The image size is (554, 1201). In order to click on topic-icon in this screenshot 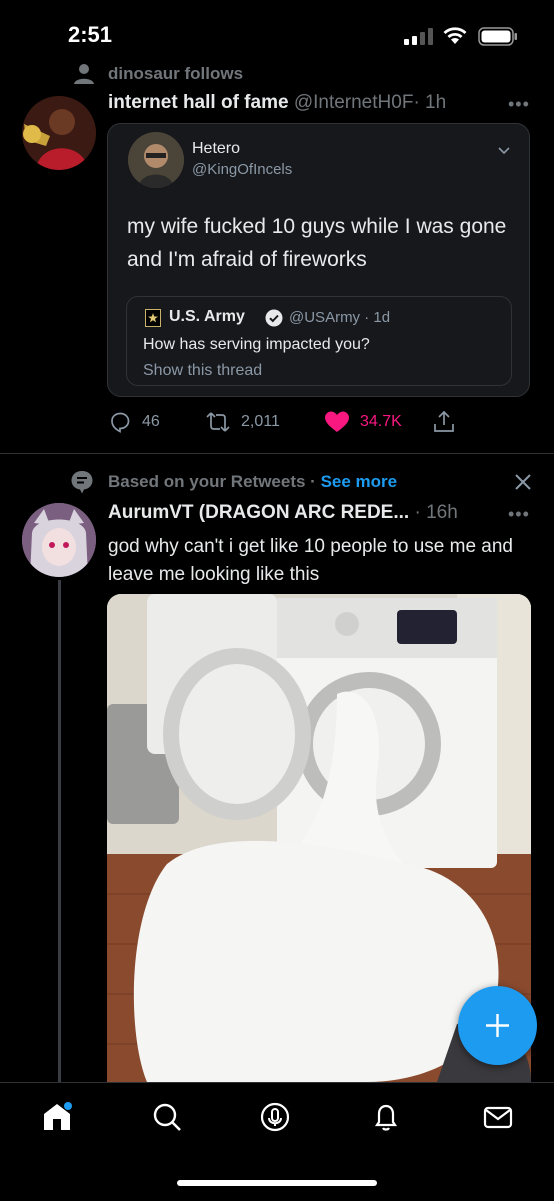, I will do `click(82, 482)`.